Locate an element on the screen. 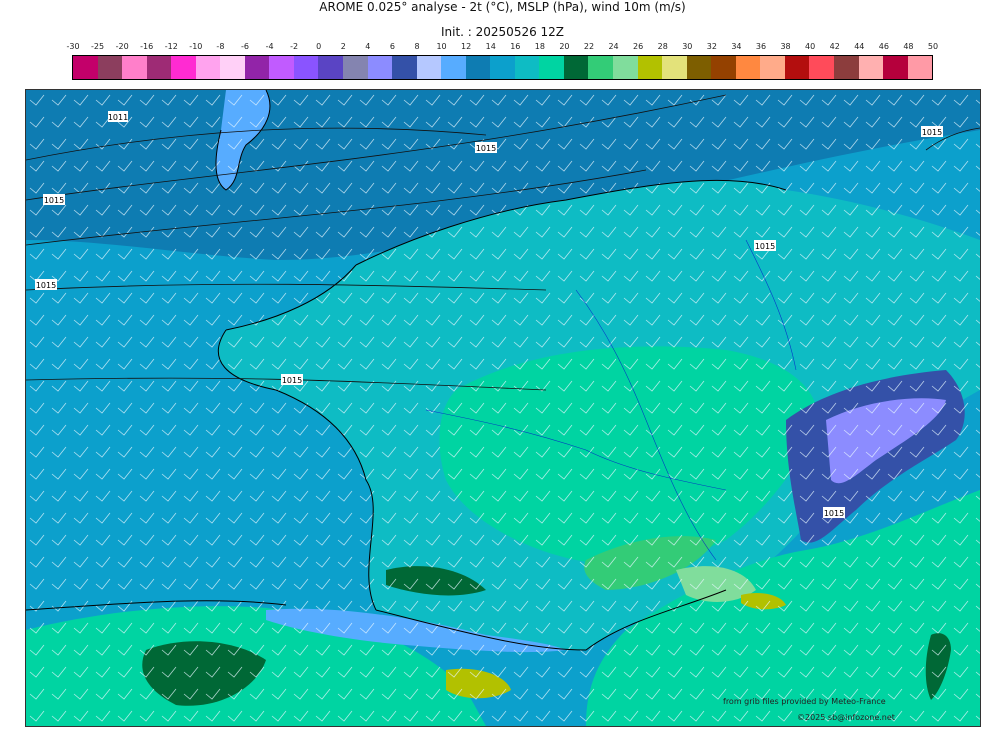 The height and width of the screenshot is (738, 1005). colorbar-tick-label: -6 is located at coordinates (245, 46).